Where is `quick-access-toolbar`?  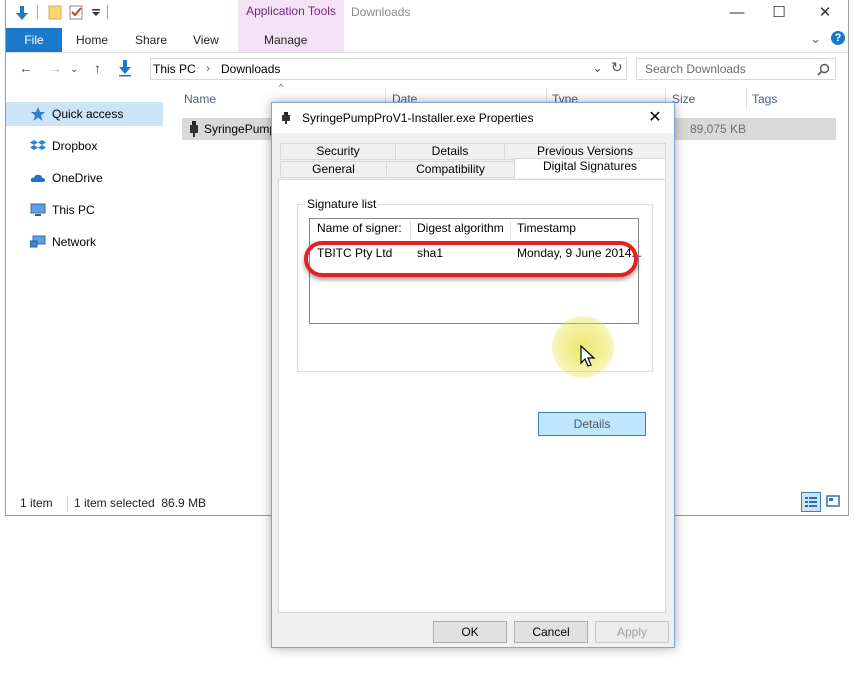 quick-access-toolbar is located at coordinates (121, 13).